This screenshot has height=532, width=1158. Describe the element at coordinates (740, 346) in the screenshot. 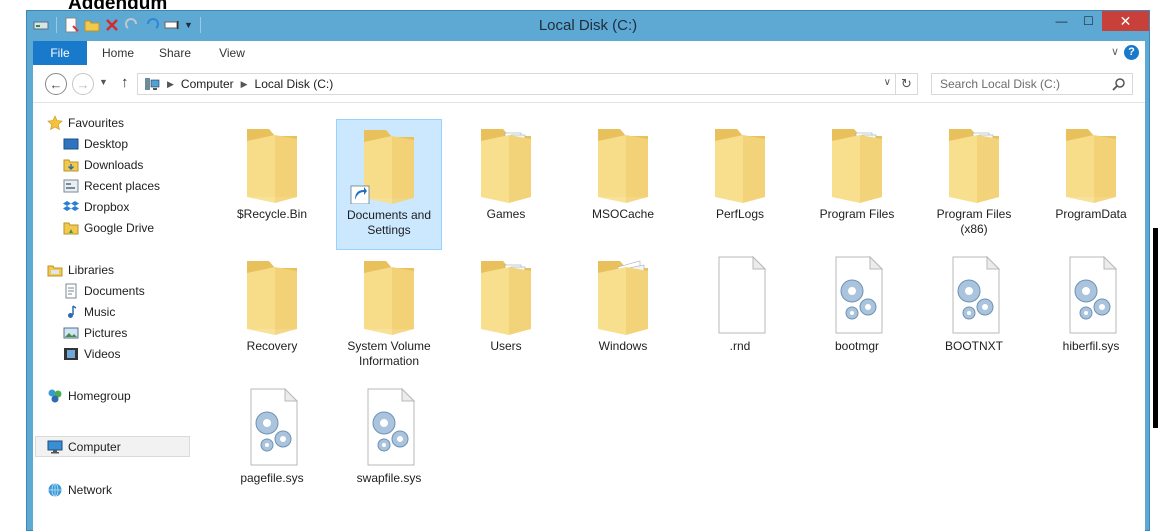

I see `file-name-line: .rnd` at that location.